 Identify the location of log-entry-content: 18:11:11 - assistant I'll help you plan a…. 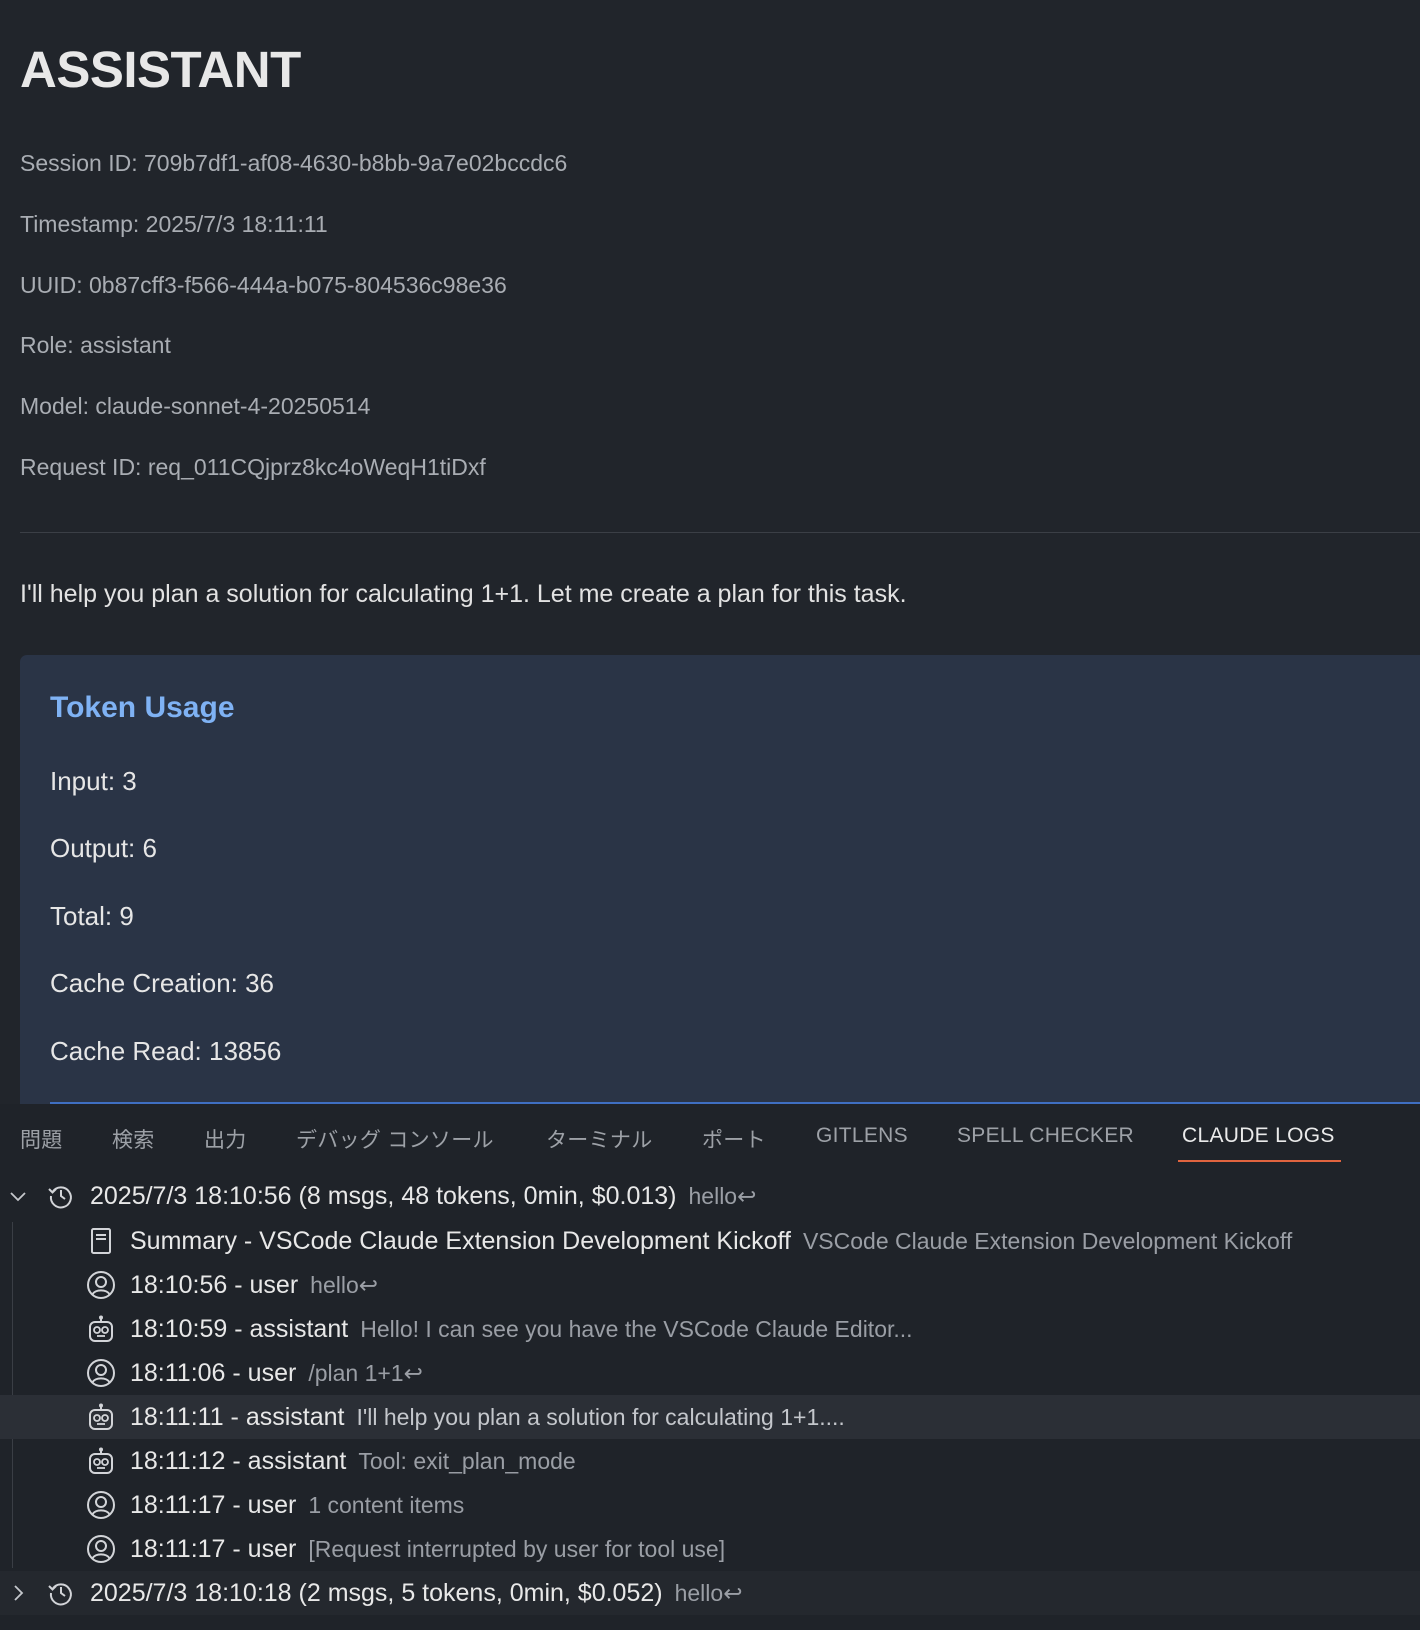
(487, 1417).